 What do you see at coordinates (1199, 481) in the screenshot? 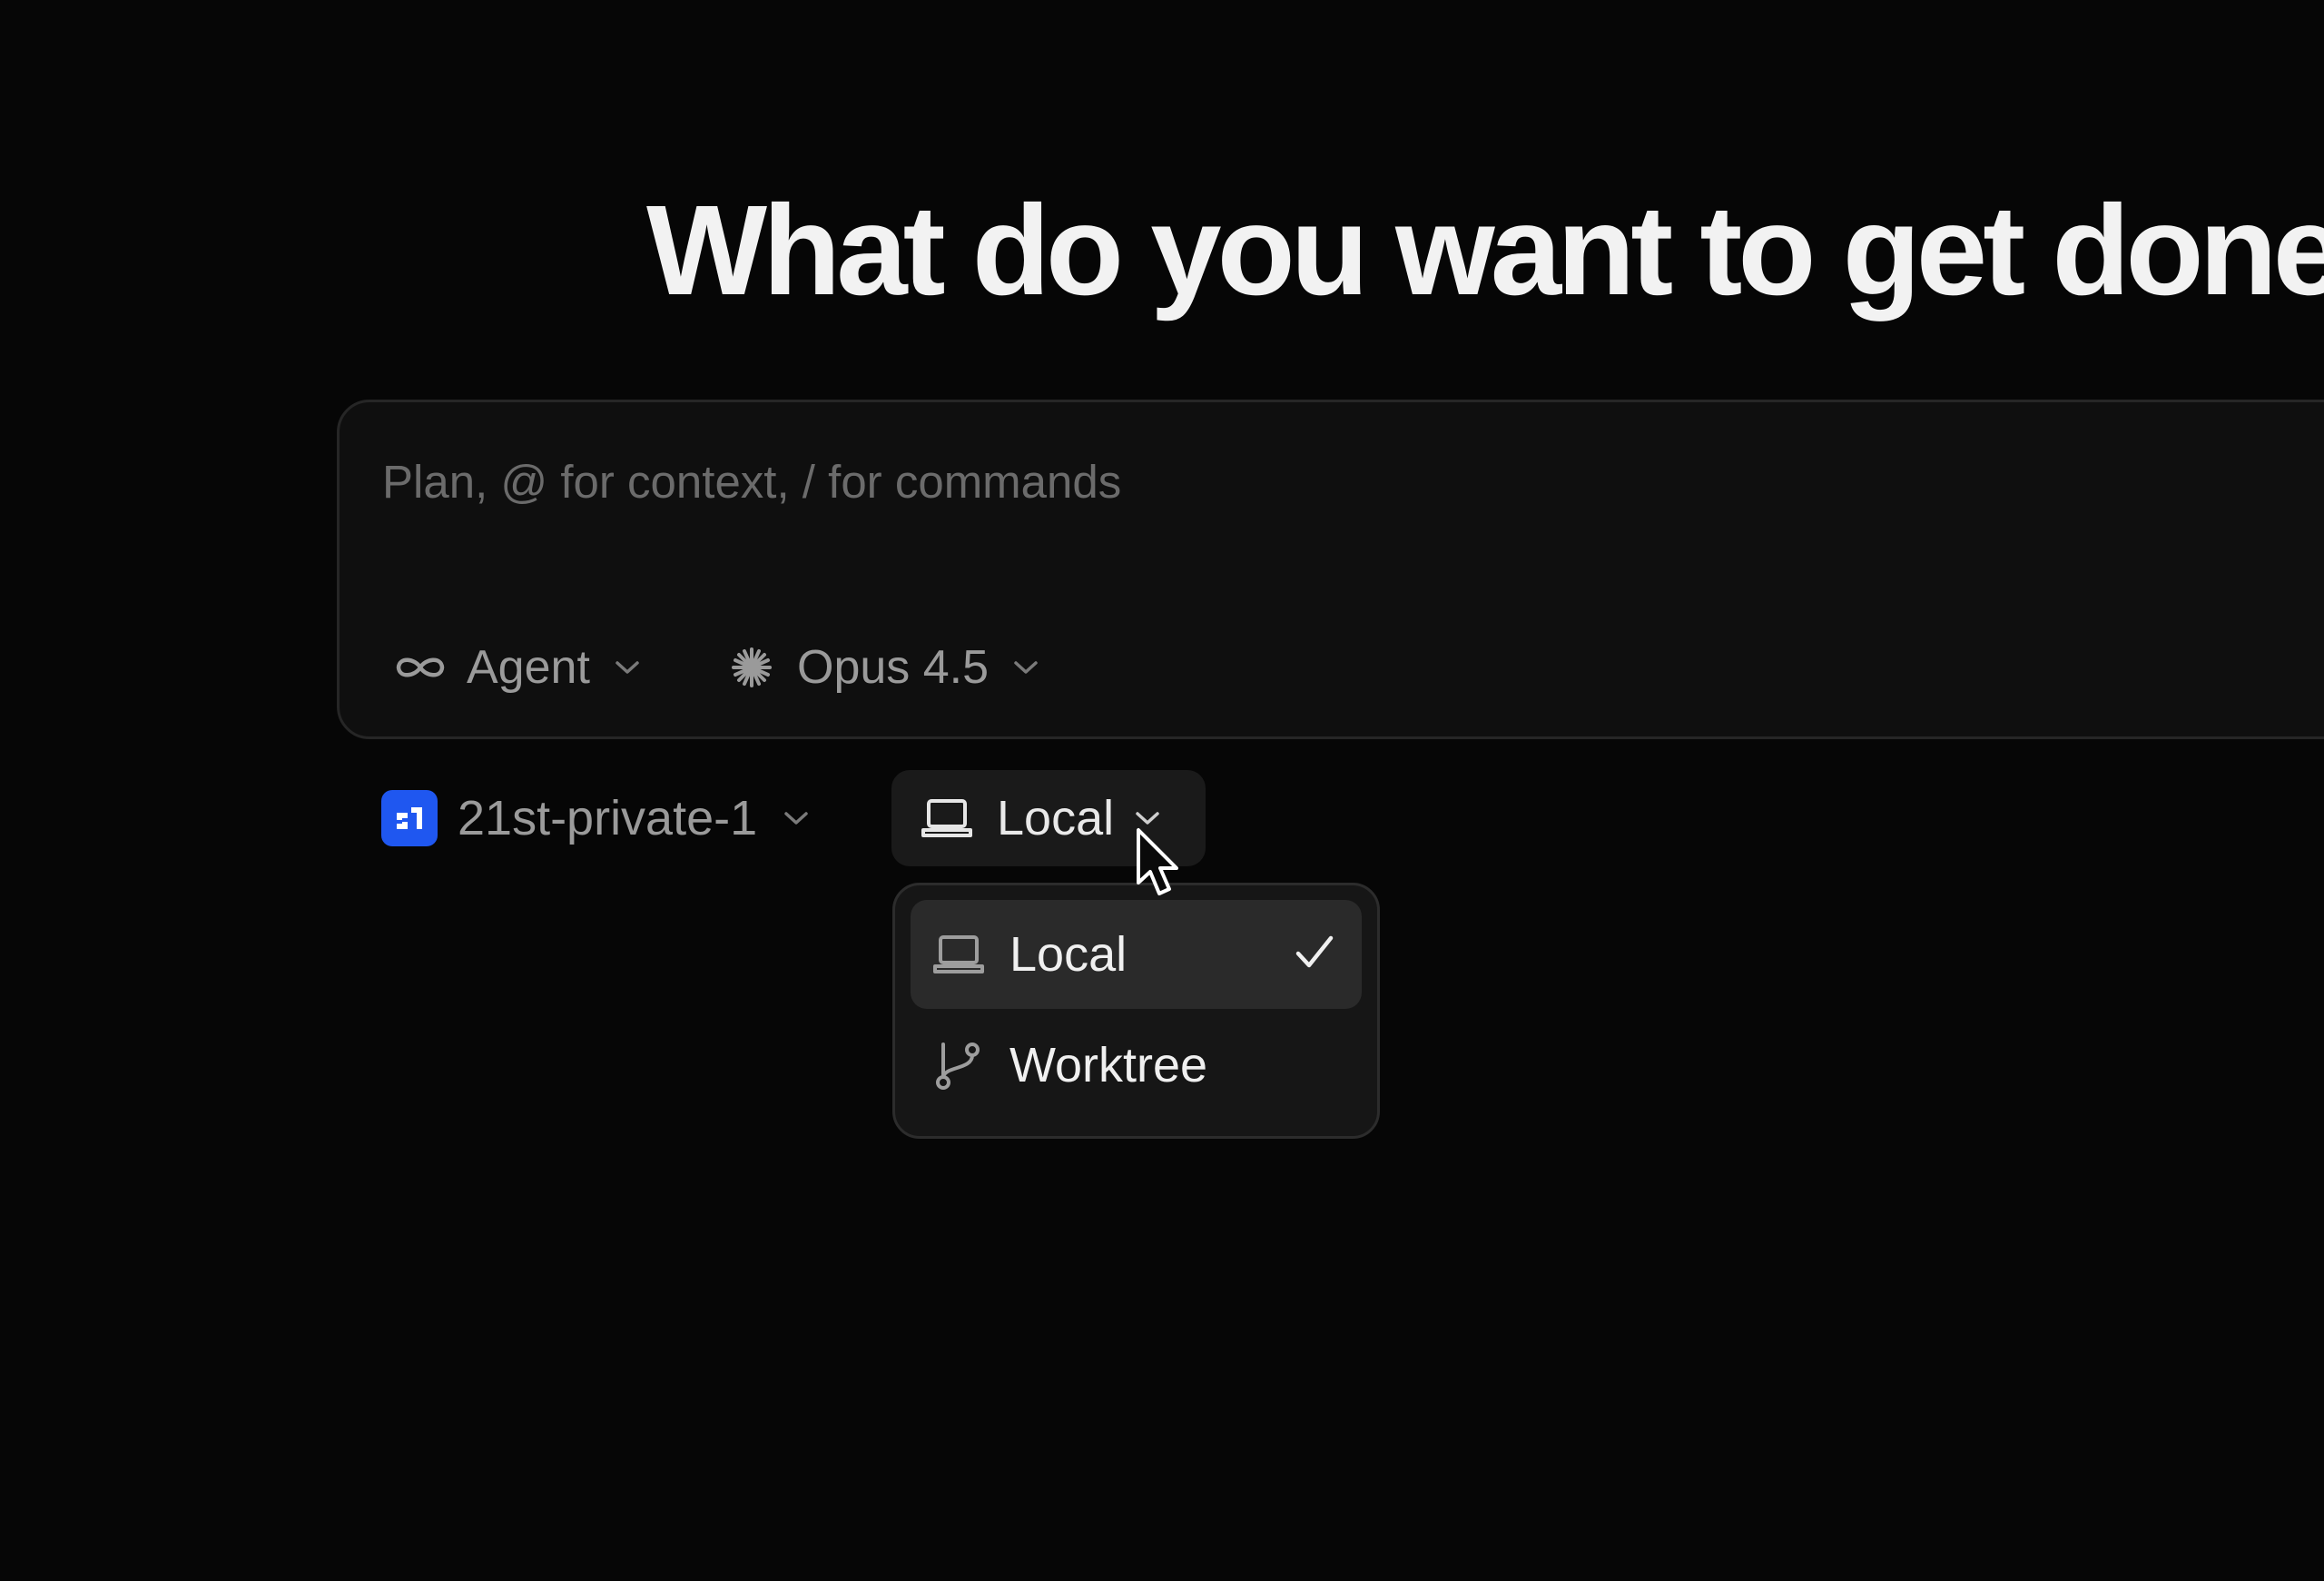
I see `prompt-input` at bounding box center [1199, 481].